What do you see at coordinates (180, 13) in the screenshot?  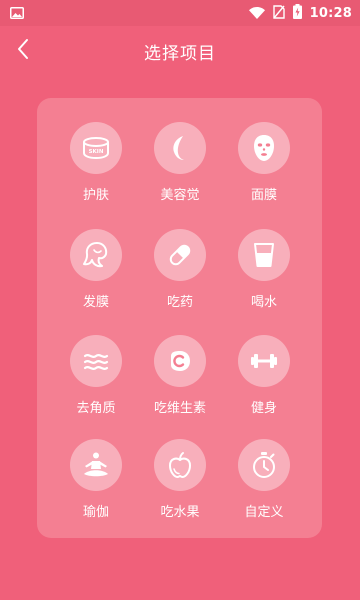 I see `status-bar: 10:28` at bounding box center [180, 13].